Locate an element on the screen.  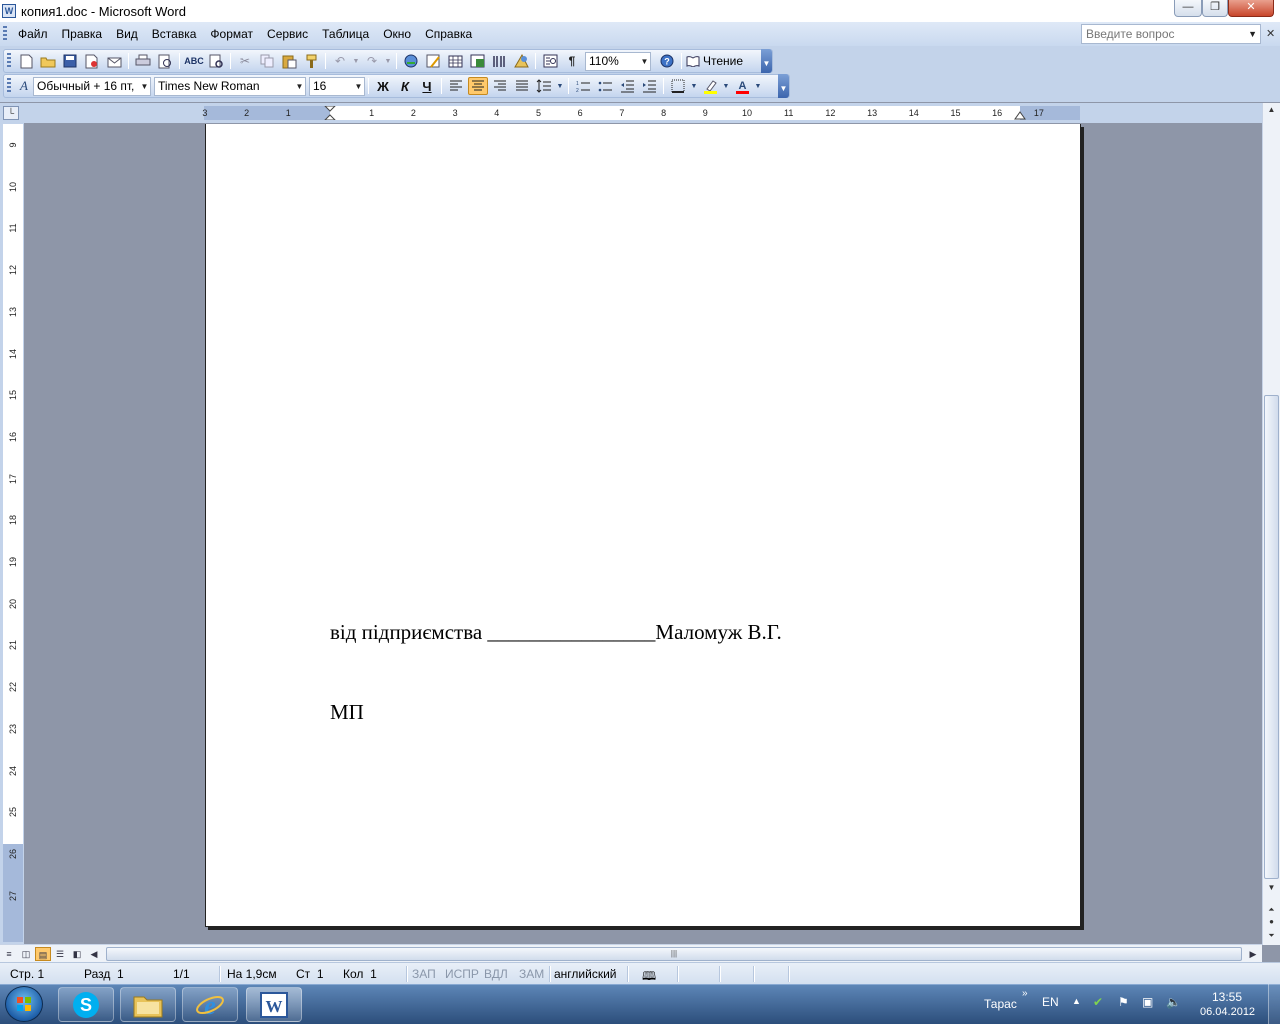
reading-view-icon: ◧ is located at coordinates (77, 954).